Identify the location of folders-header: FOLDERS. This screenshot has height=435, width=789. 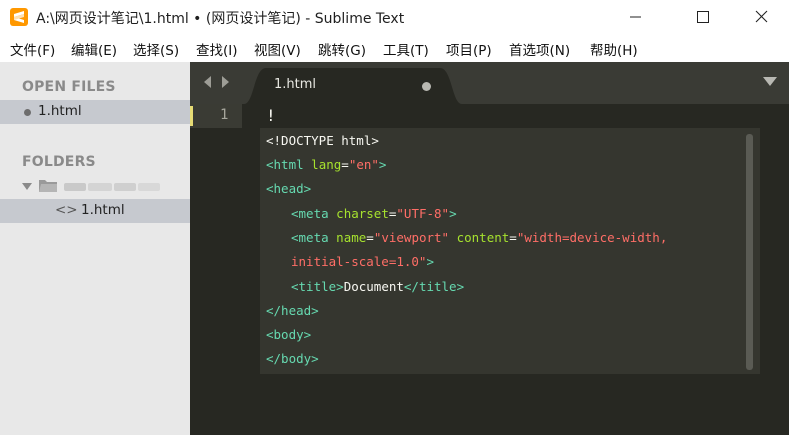
(59, 162).